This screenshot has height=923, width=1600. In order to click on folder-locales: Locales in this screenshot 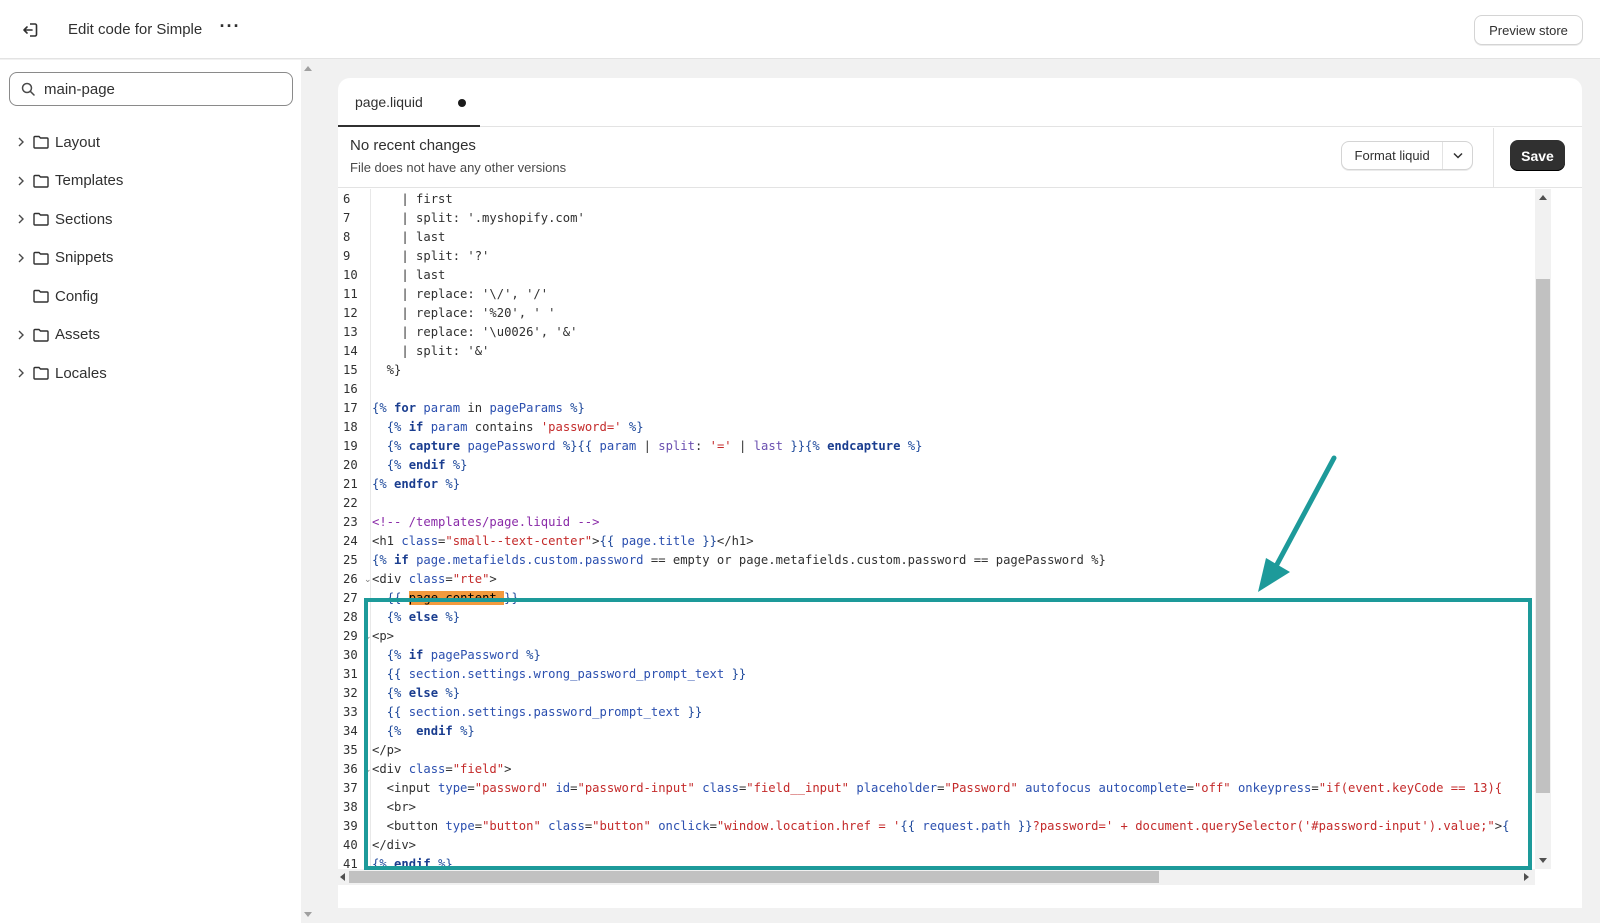, I will do `click(150, 373)`.